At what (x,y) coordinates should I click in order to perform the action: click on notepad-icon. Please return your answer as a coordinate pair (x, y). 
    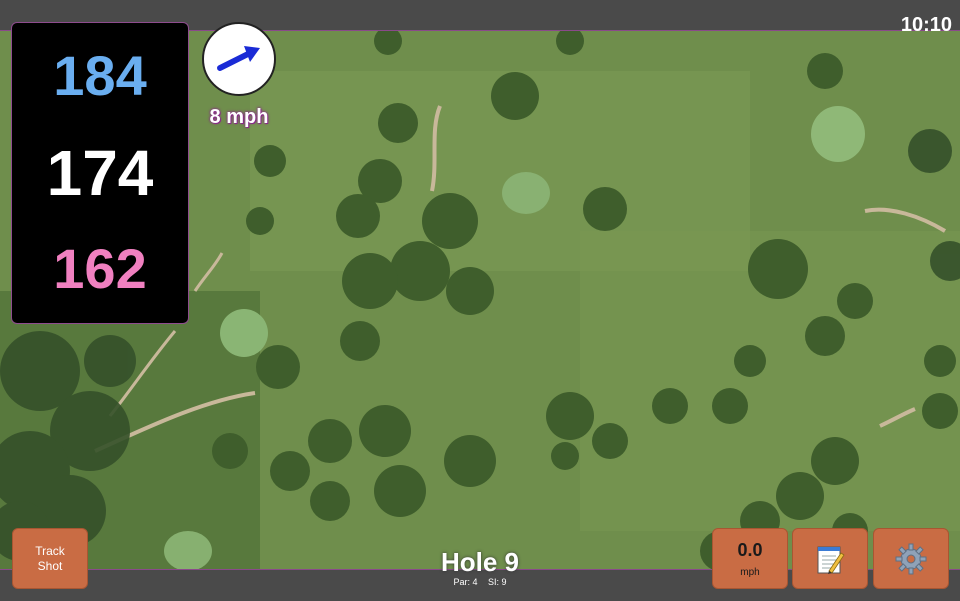
    Looking at the image, I should click on (831, 560).